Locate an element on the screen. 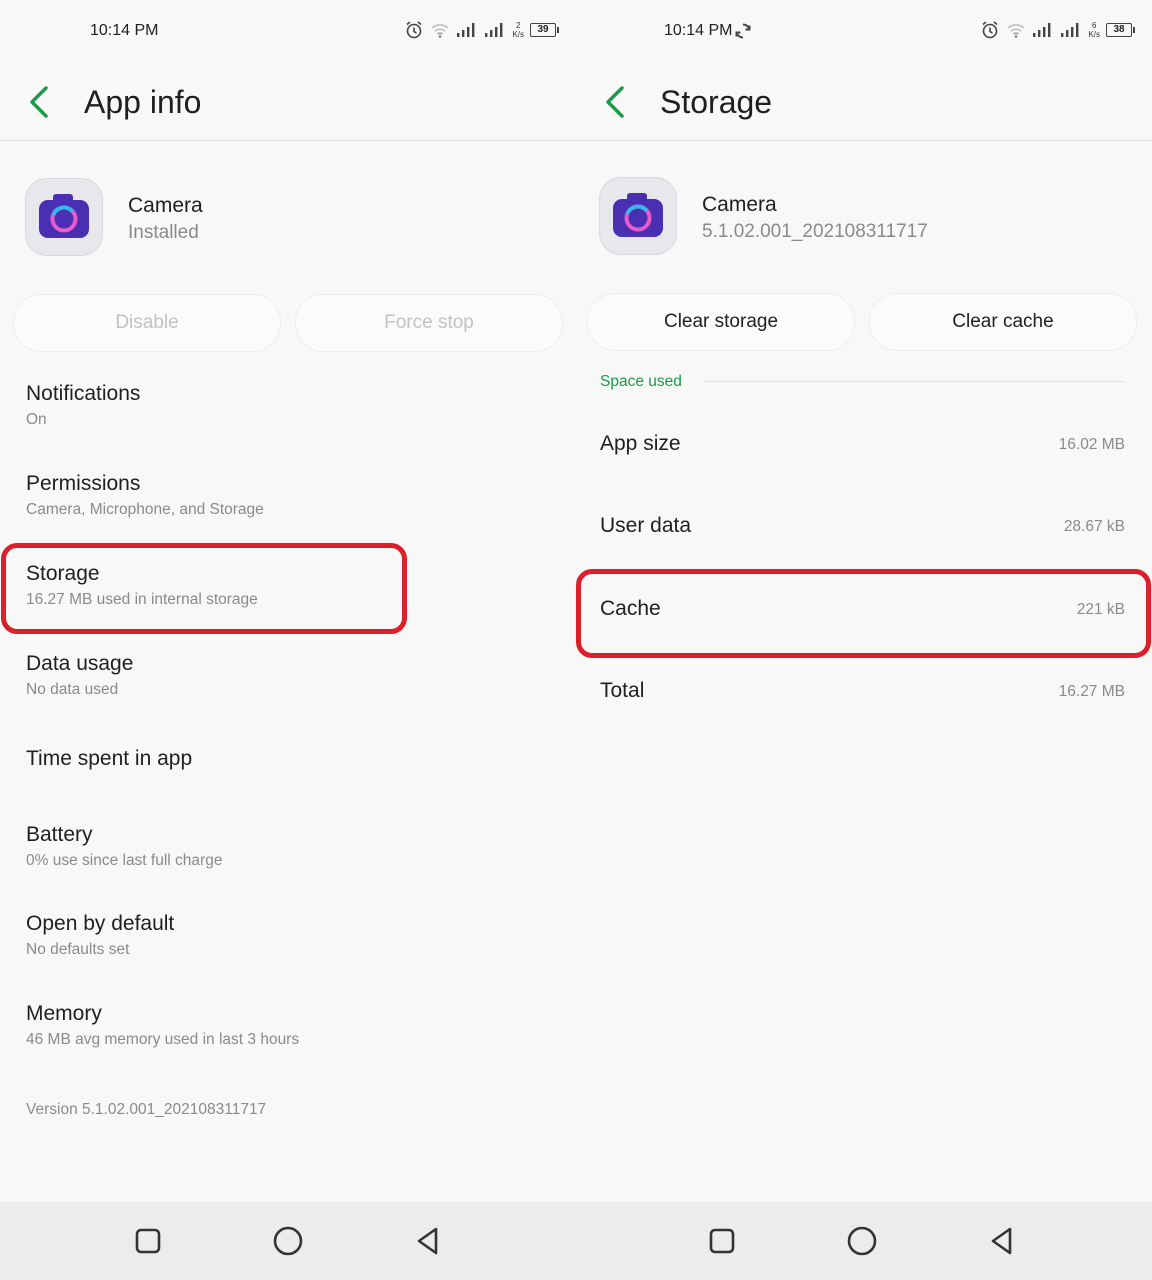 Image resolution: width=1152 pixels, height=1280 pixels. disable-button: Disable is located at coordinates (147, 323).